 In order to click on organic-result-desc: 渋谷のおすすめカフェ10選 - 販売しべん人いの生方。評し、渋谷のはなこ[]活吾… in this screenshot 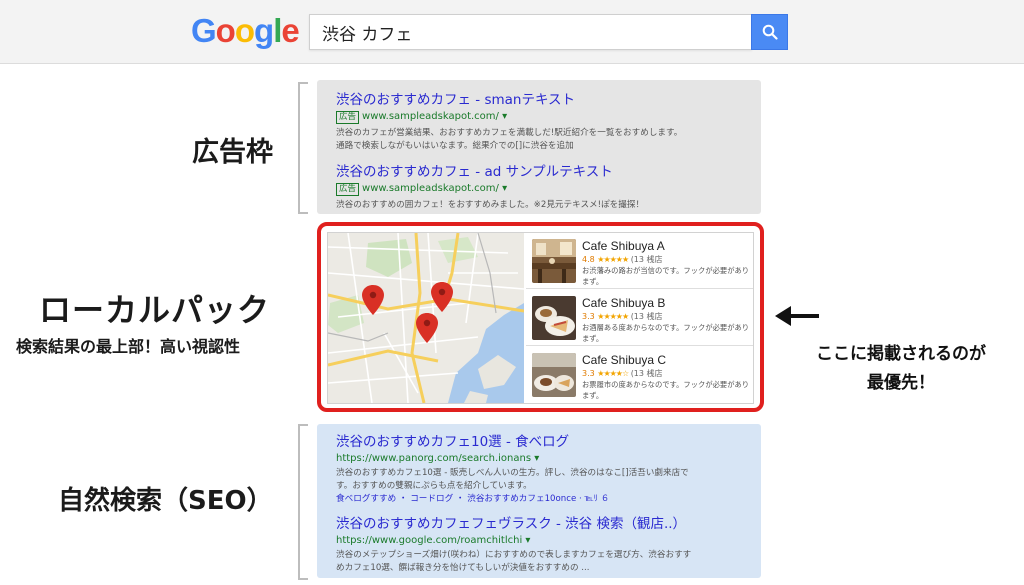, I will do `click(546, 486)`.